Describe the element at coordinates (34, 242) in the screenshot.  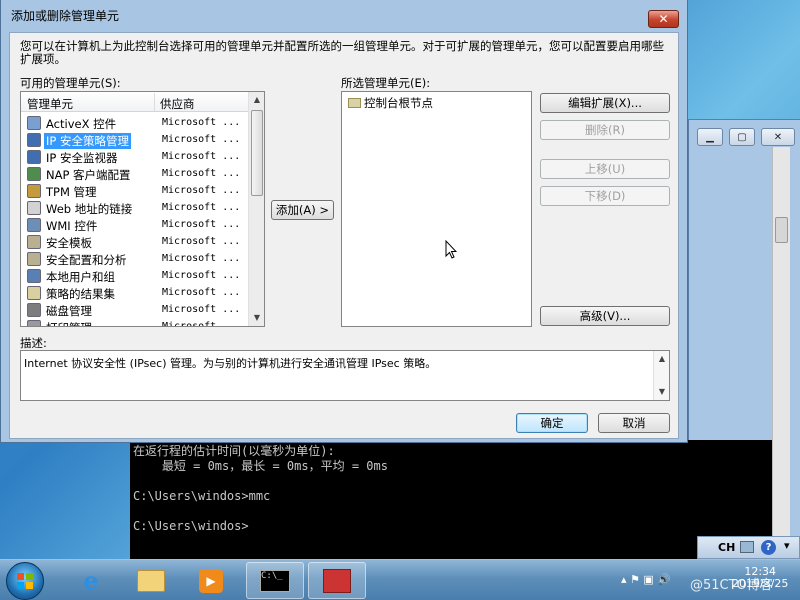
I see `security-template-icon` at that location.